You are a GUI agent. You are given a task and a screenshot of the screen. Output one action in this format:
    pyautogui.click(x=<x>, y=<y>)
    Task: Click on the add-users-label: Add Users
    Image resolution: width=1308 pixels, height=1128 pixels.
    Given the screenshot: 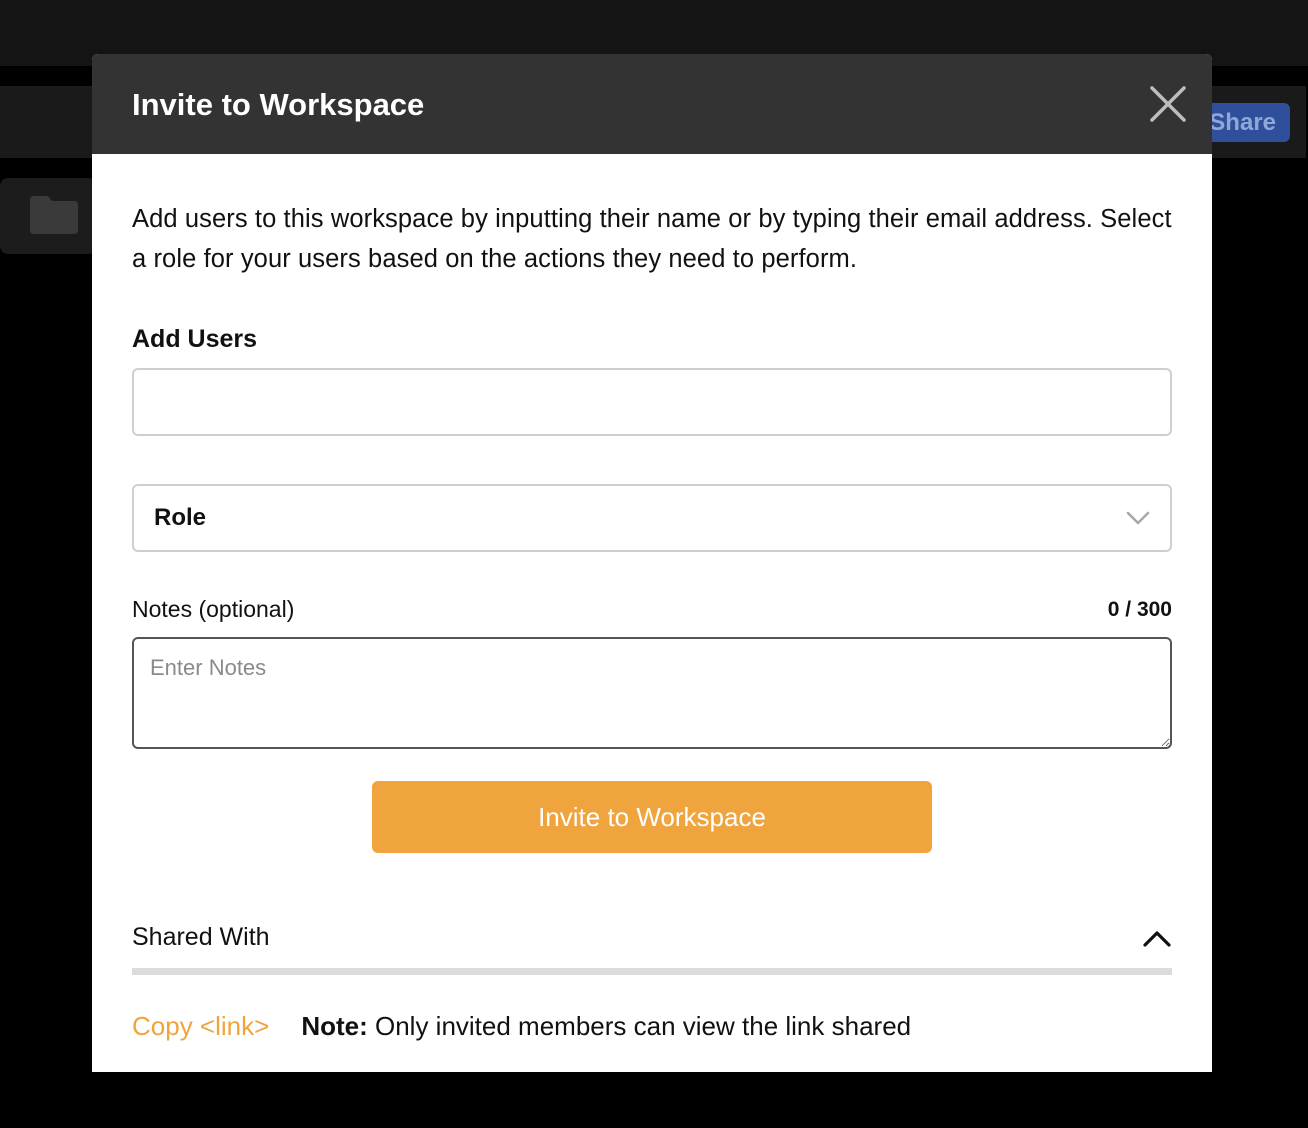 What is the action you would take?
    pyautogui.click(x=195, y=339)
    